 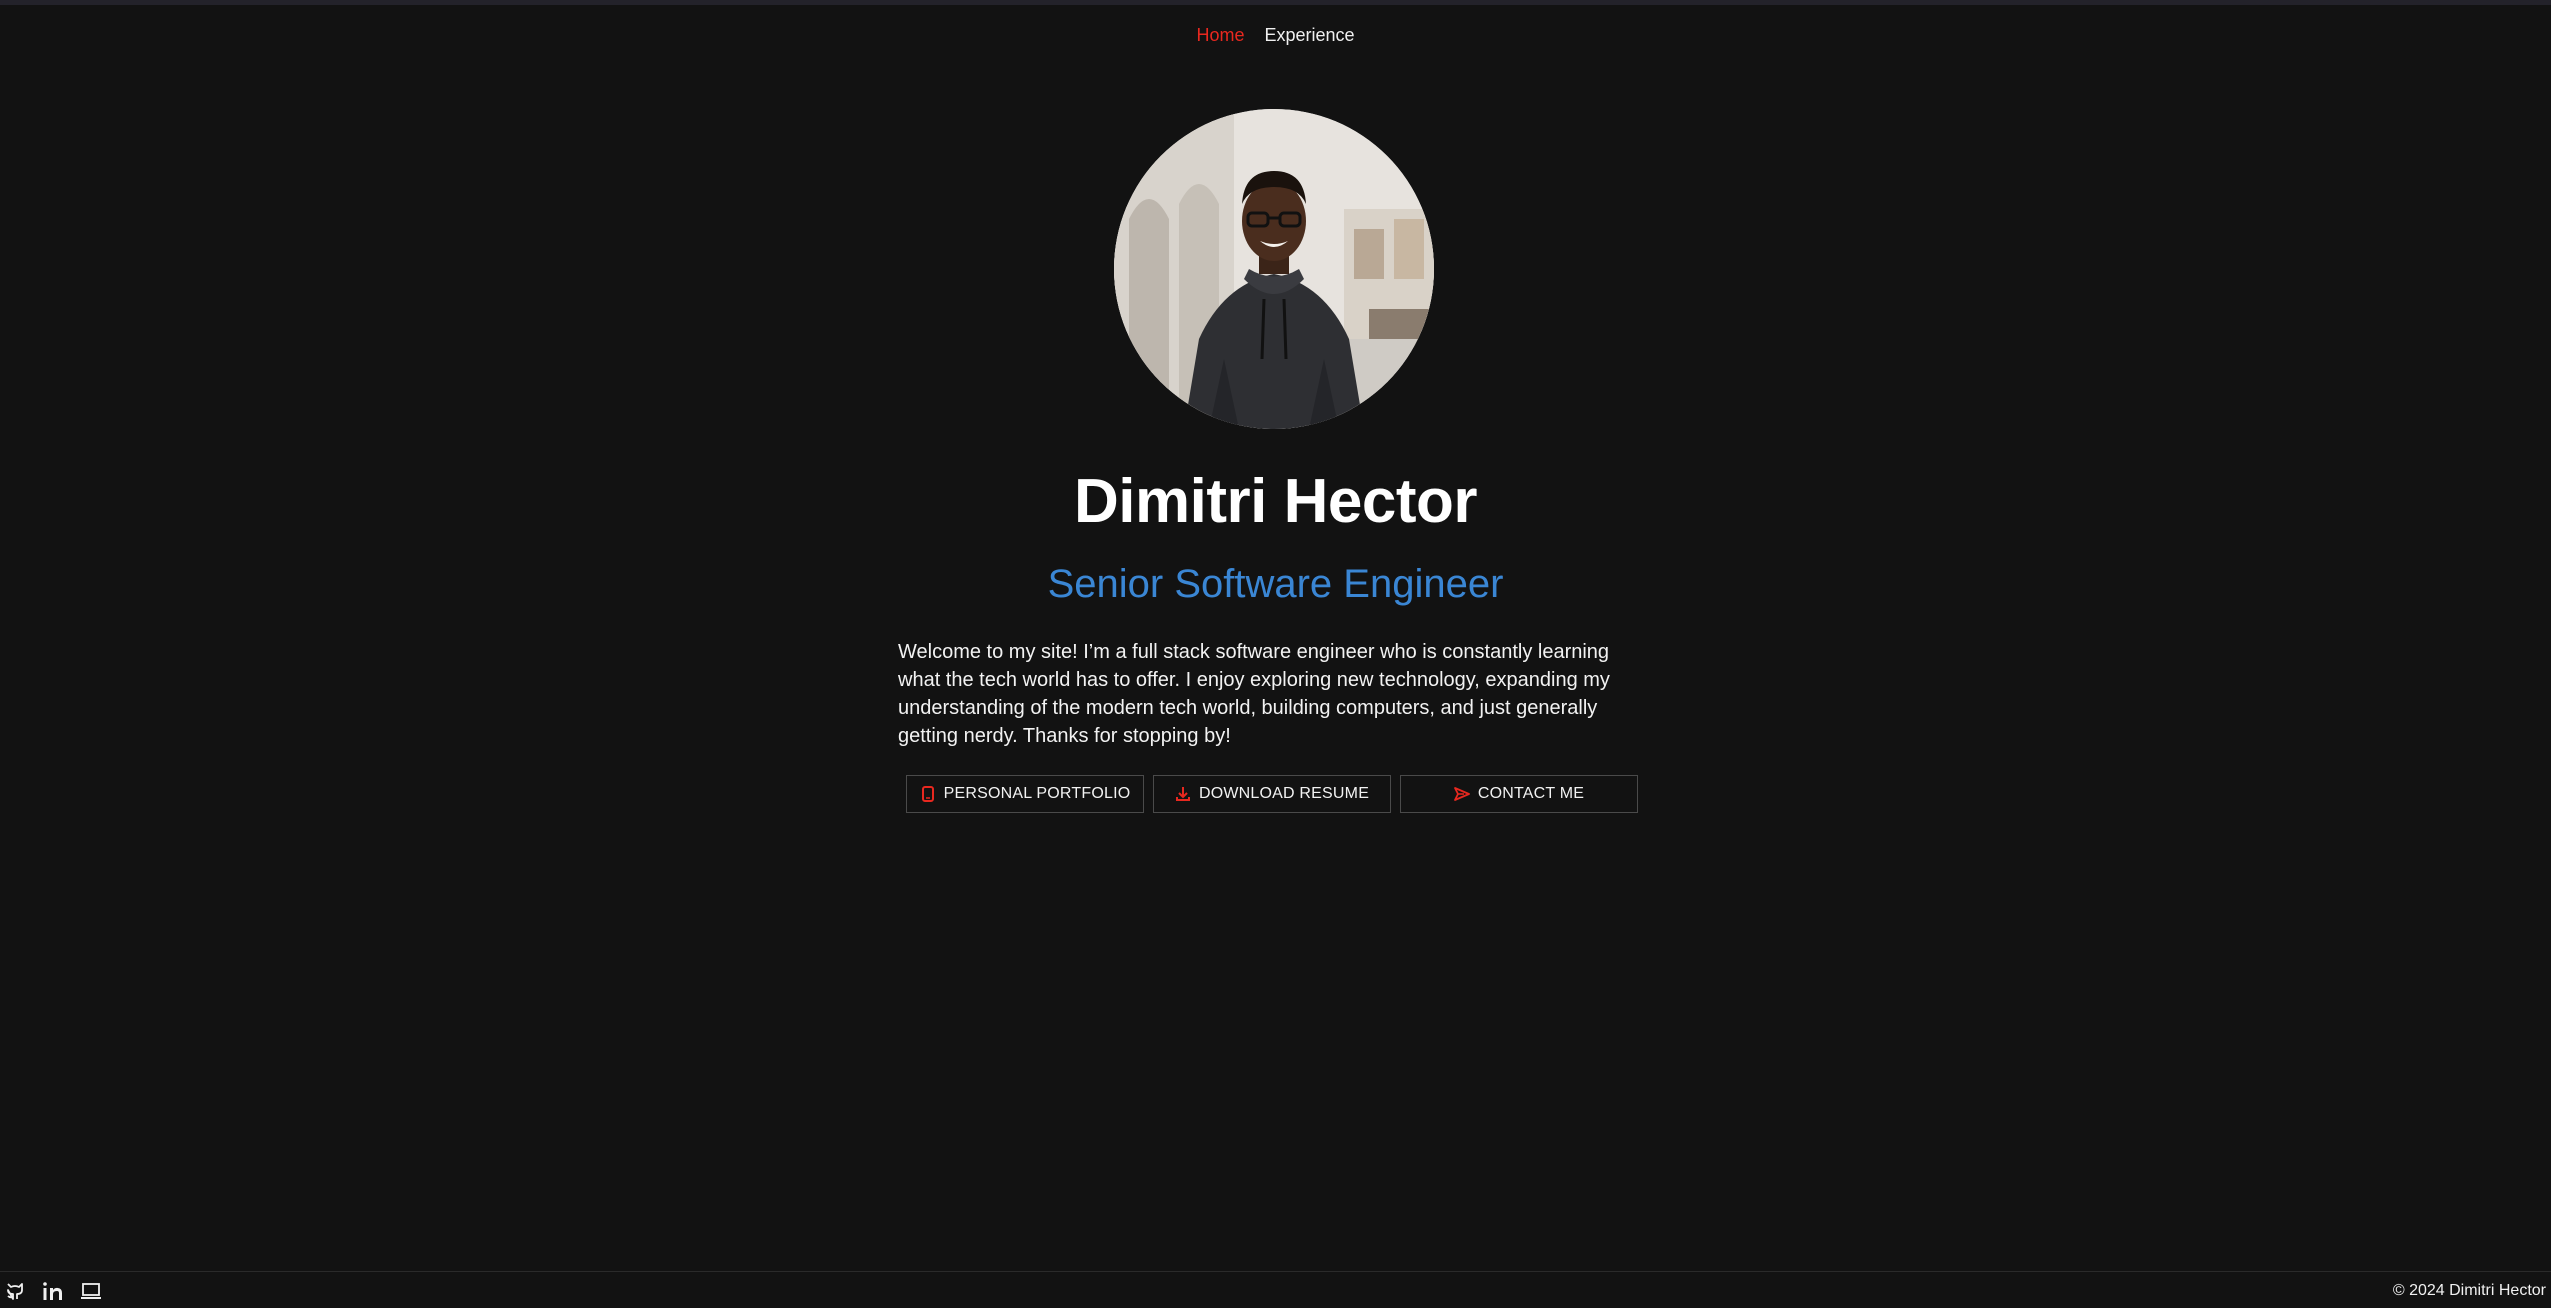 I want to click on send-icon, so click(x=1461, y=794).